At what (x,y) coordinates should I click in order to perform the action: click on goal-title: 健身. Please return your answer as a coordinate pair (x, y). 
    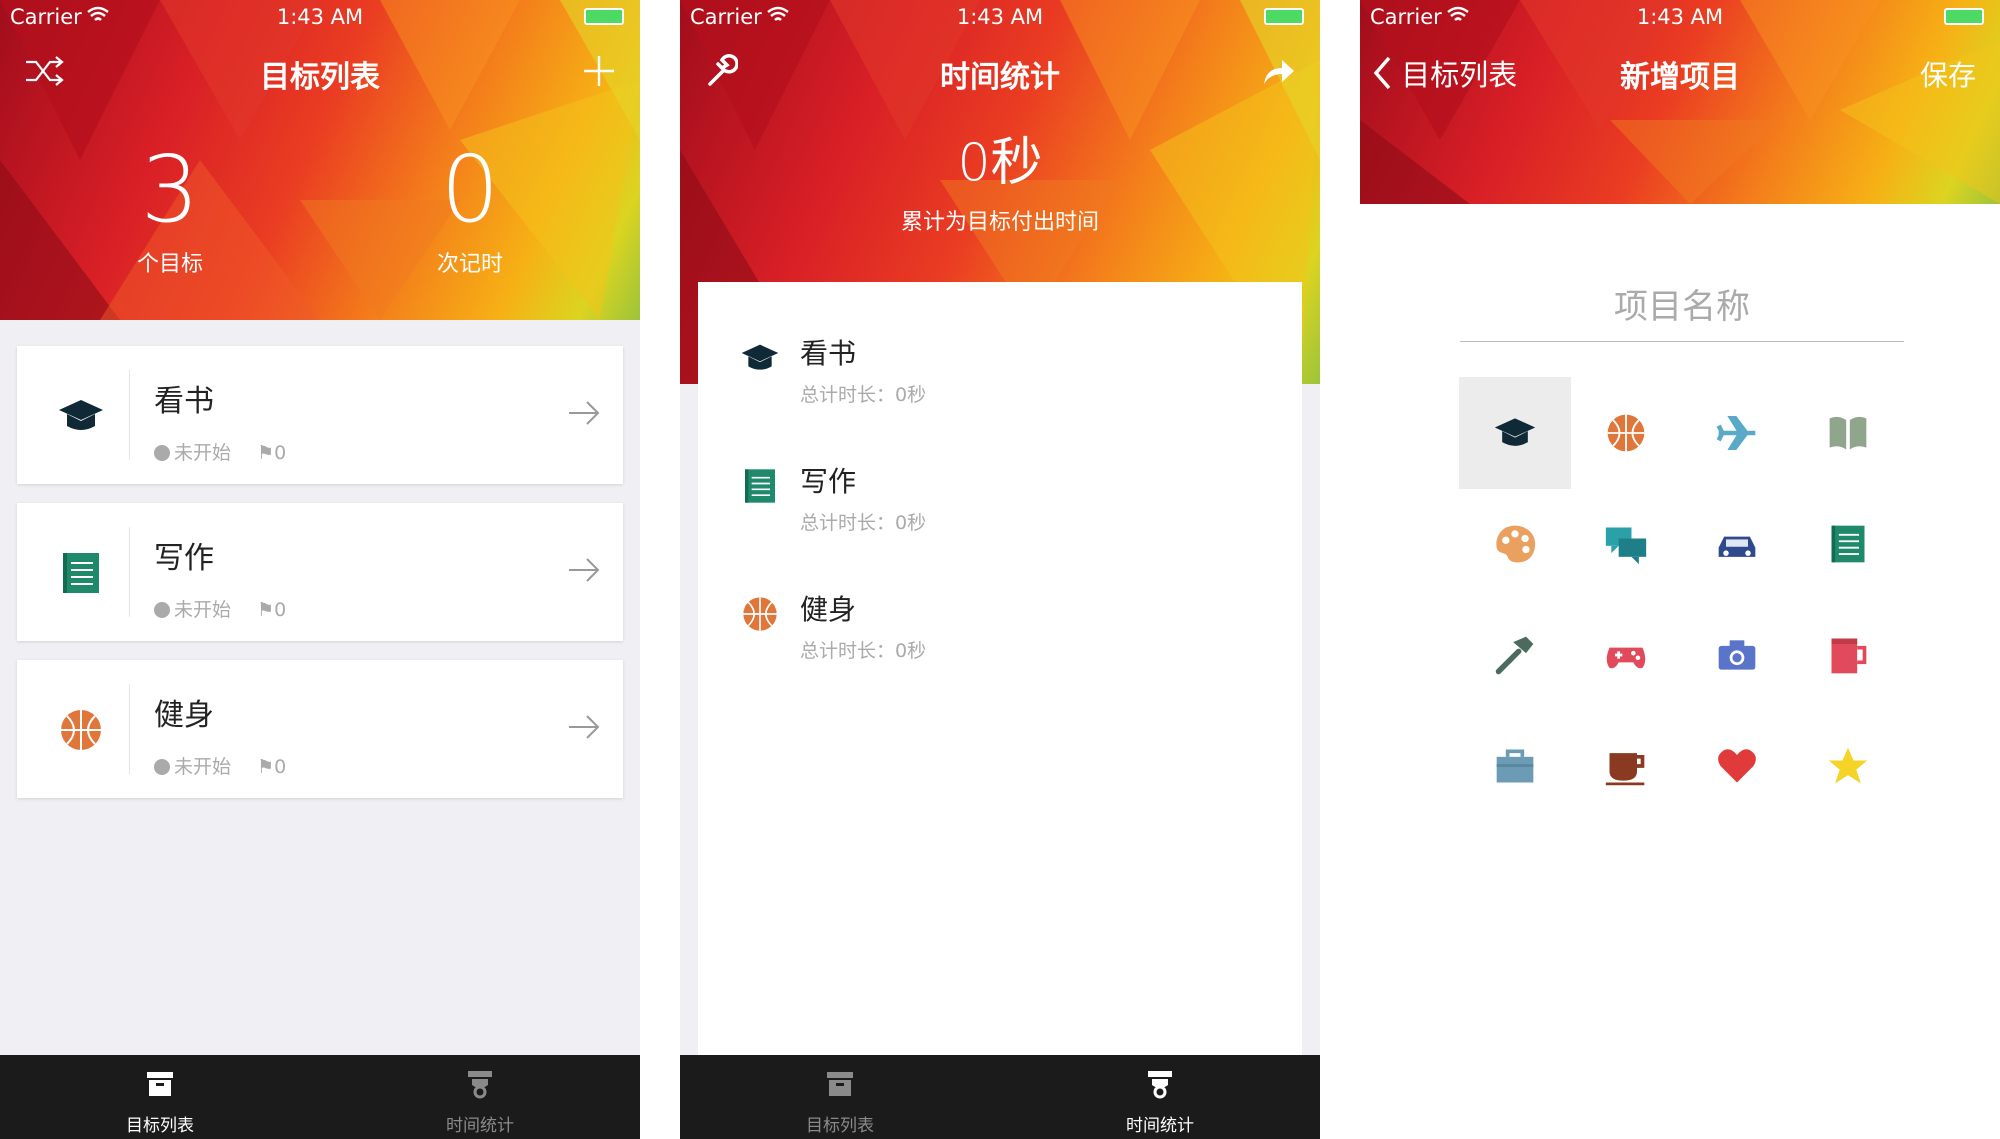
    Looking at the image, I should click on (184, 715).